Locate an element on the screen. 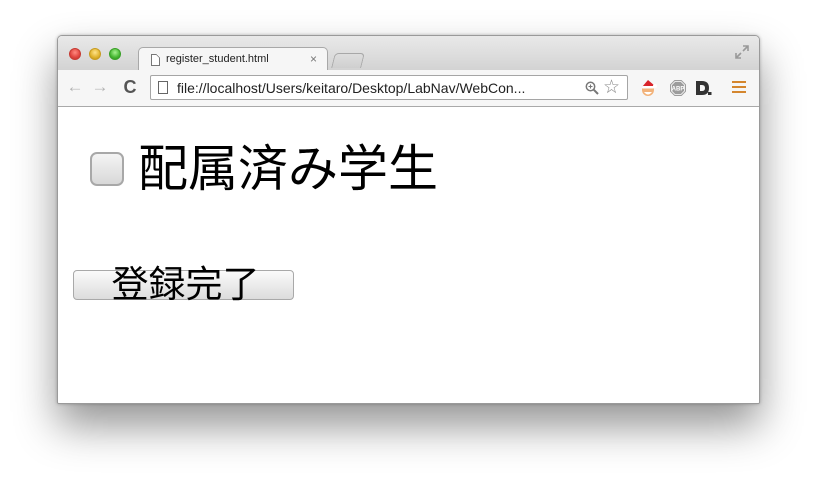 The width and height of the screenshot is (815, 481). adblock-plus-icon: ABP is located at coordinates (678, 88).